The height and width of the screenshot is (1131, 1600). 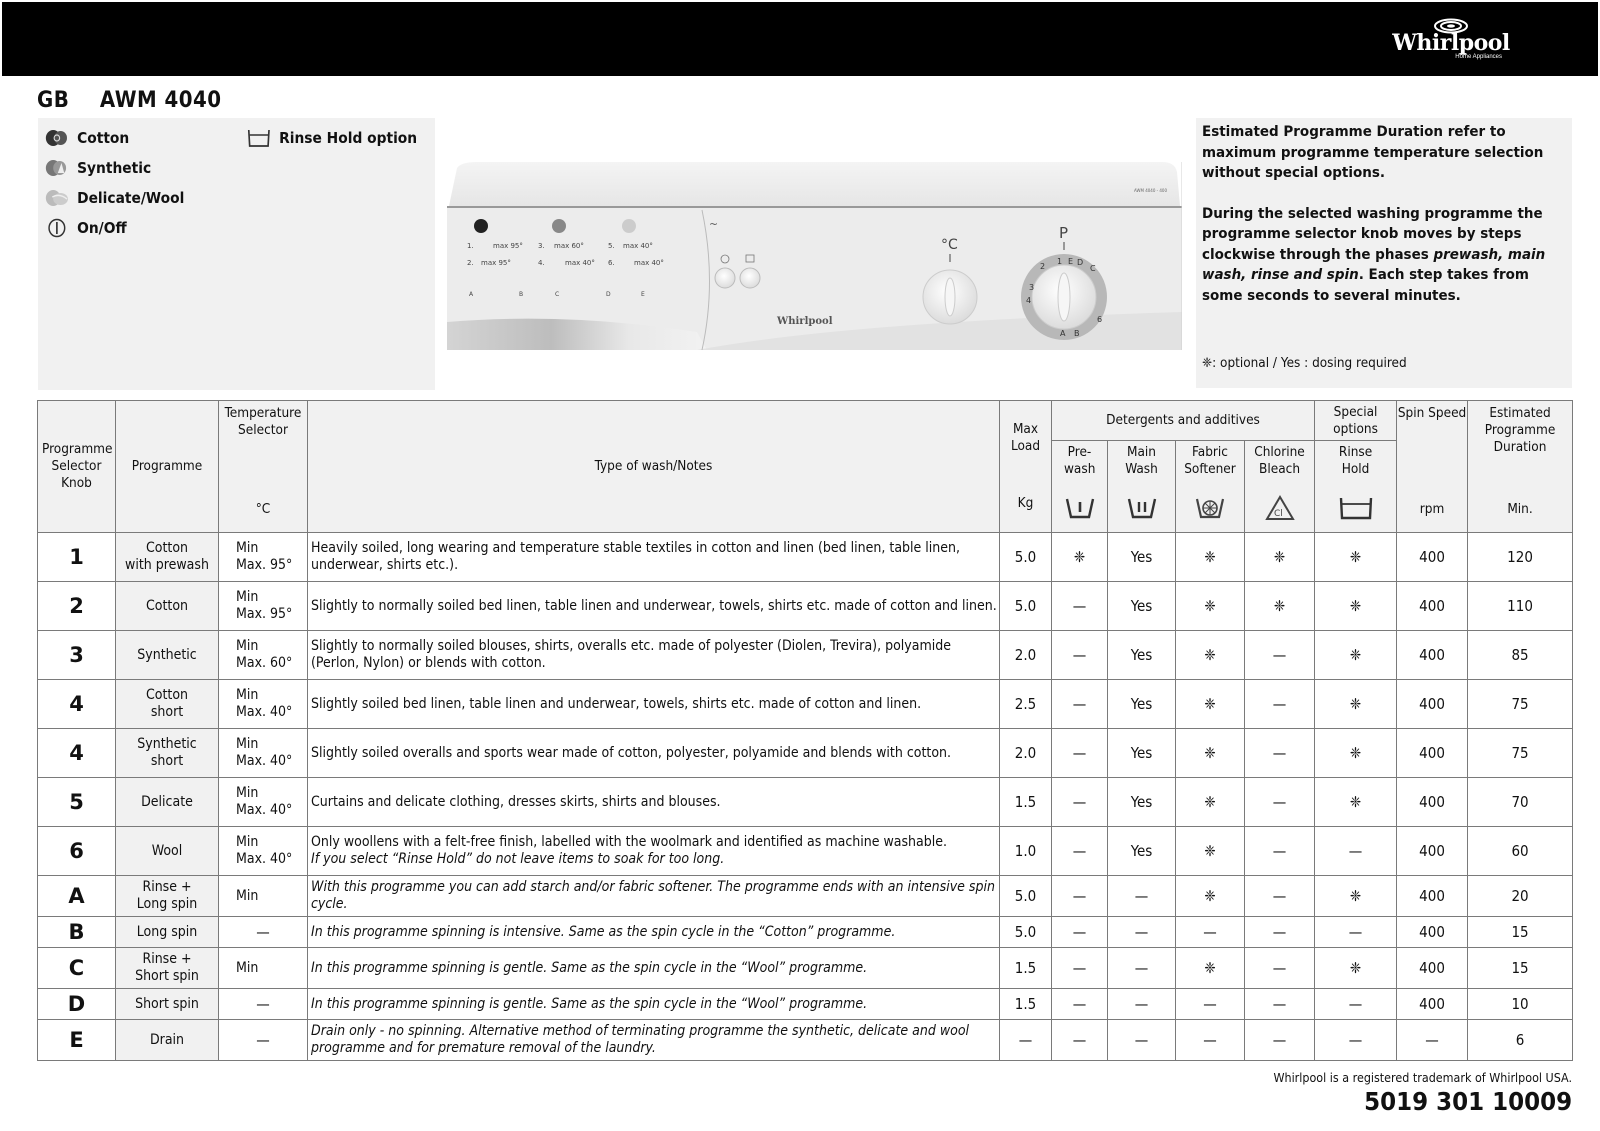 I want to click on header-temperature: Temperature Selector °C, so click(x=263, y=466).